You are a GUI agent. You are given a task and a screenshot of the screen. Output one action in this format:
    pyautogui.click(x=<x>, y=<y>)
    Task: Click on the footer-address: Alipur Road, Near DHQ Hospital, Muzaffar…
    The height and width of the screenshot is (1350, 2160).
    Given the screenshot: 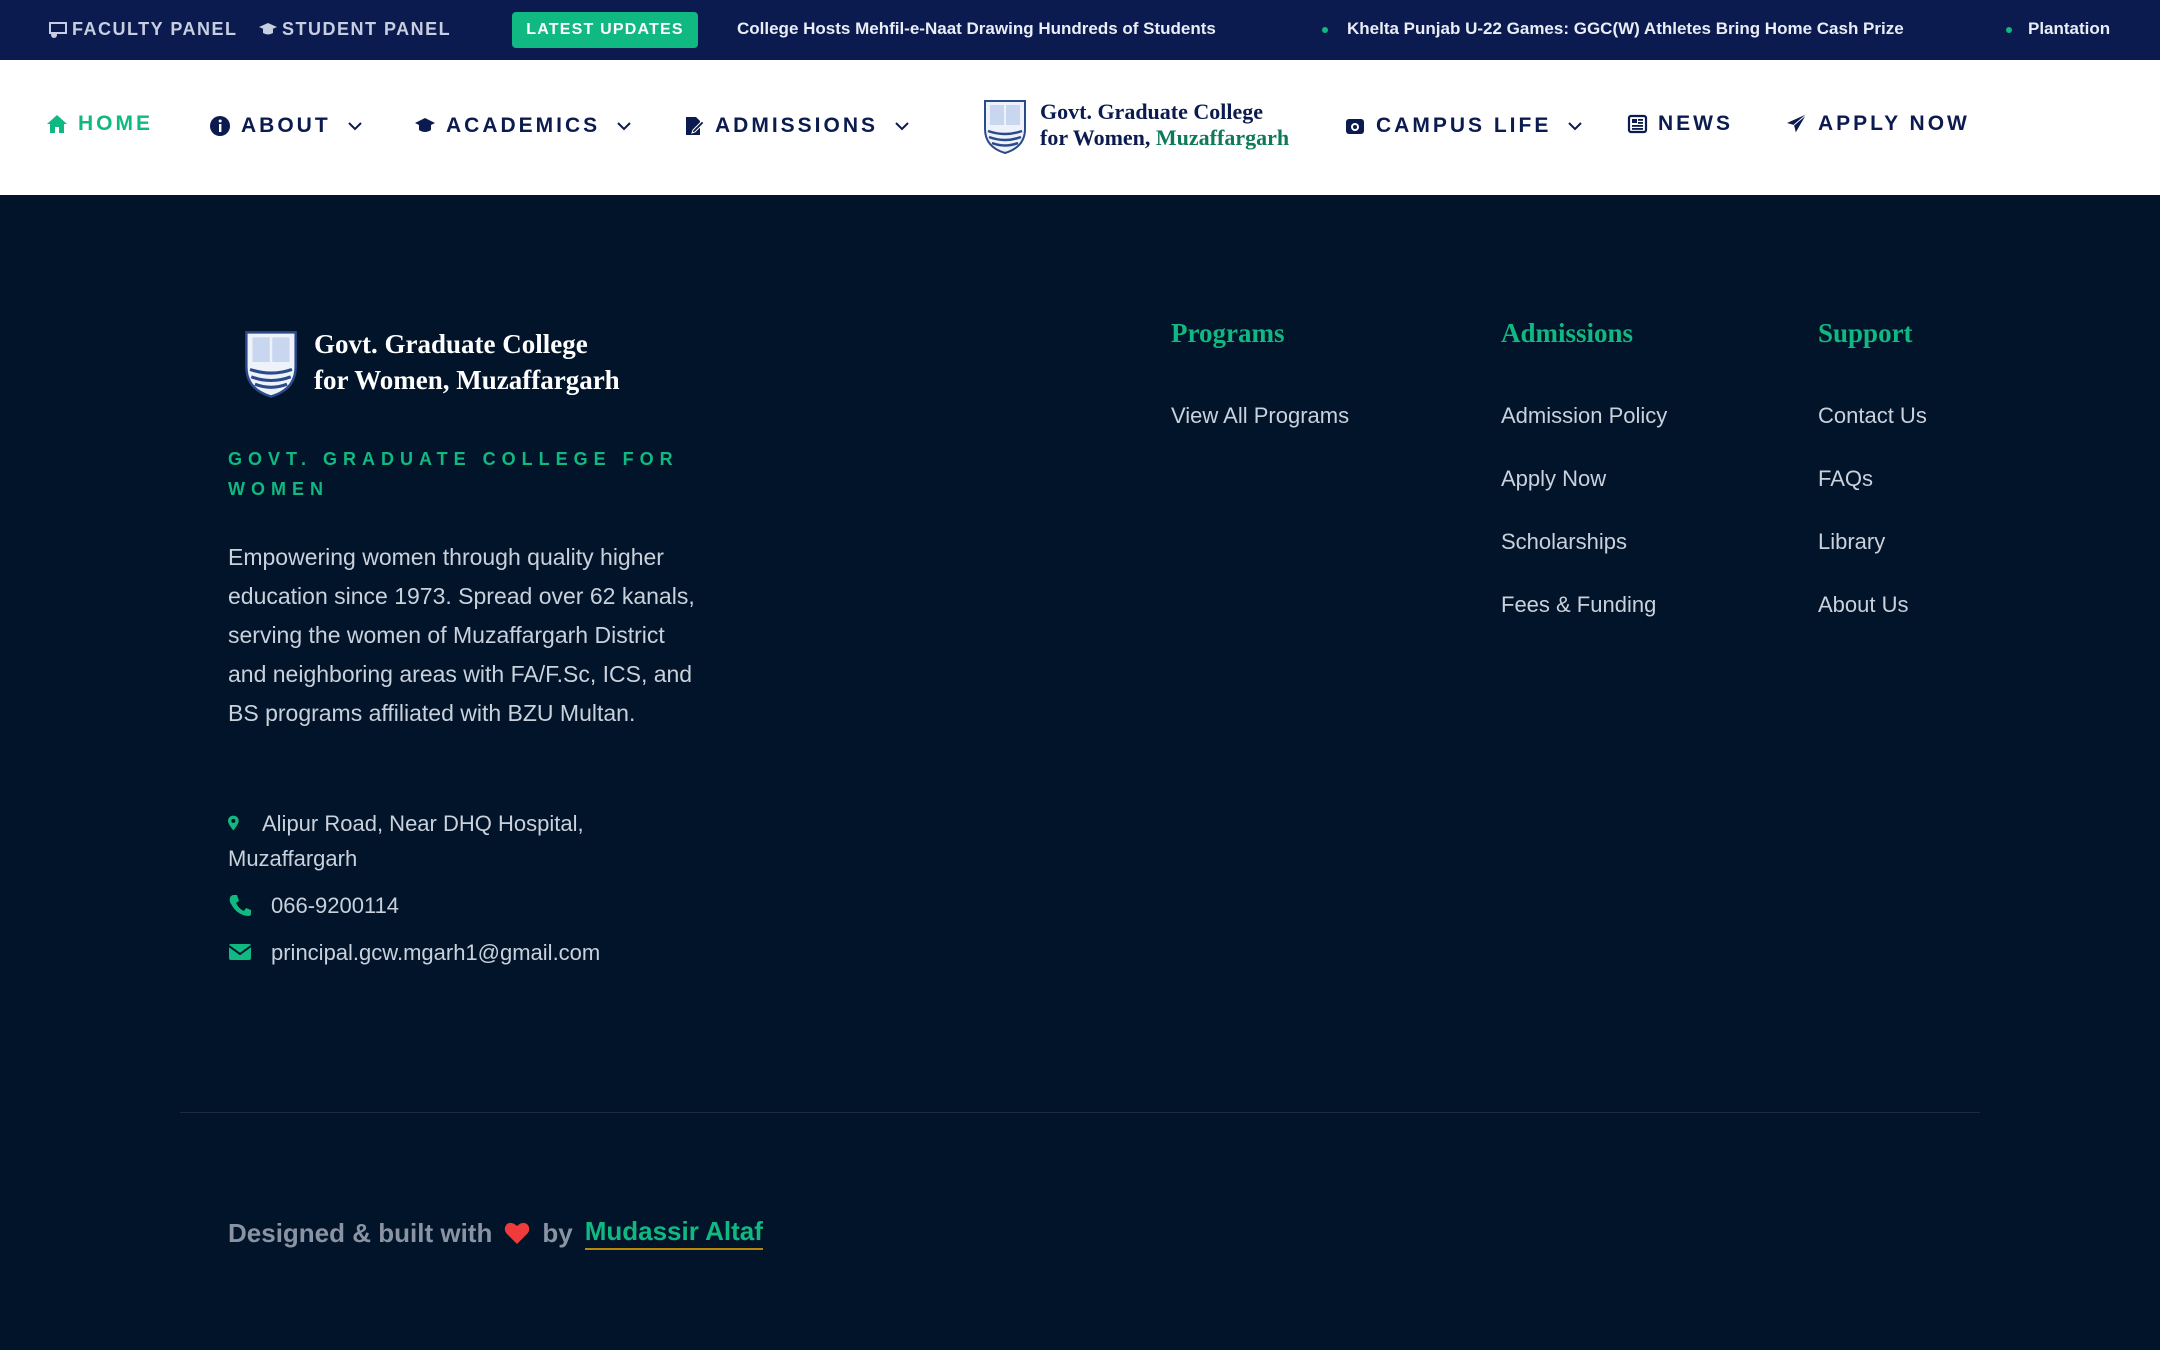 What is the action you would take?
    pyautogui.click(x=458, y=841)
    